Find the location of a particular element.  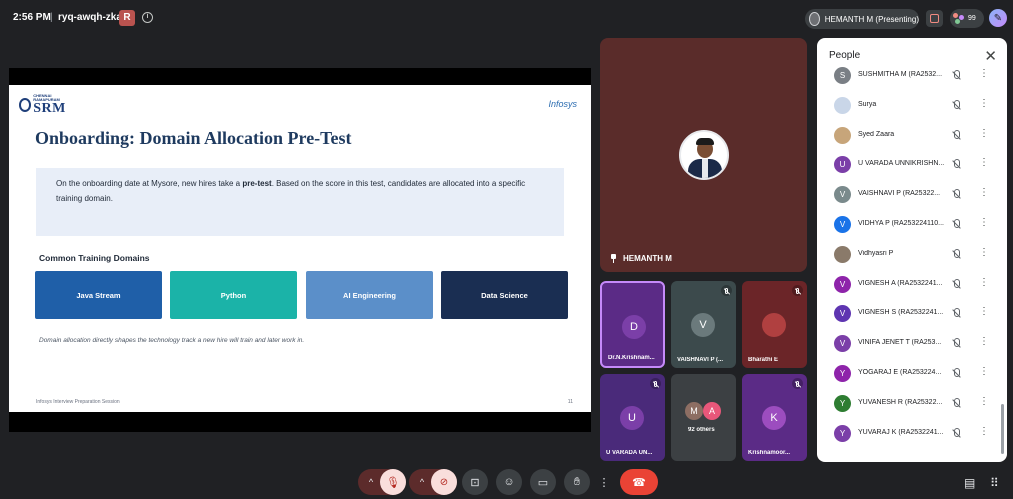

share-screen-icon is located at coordinates (934, 18).